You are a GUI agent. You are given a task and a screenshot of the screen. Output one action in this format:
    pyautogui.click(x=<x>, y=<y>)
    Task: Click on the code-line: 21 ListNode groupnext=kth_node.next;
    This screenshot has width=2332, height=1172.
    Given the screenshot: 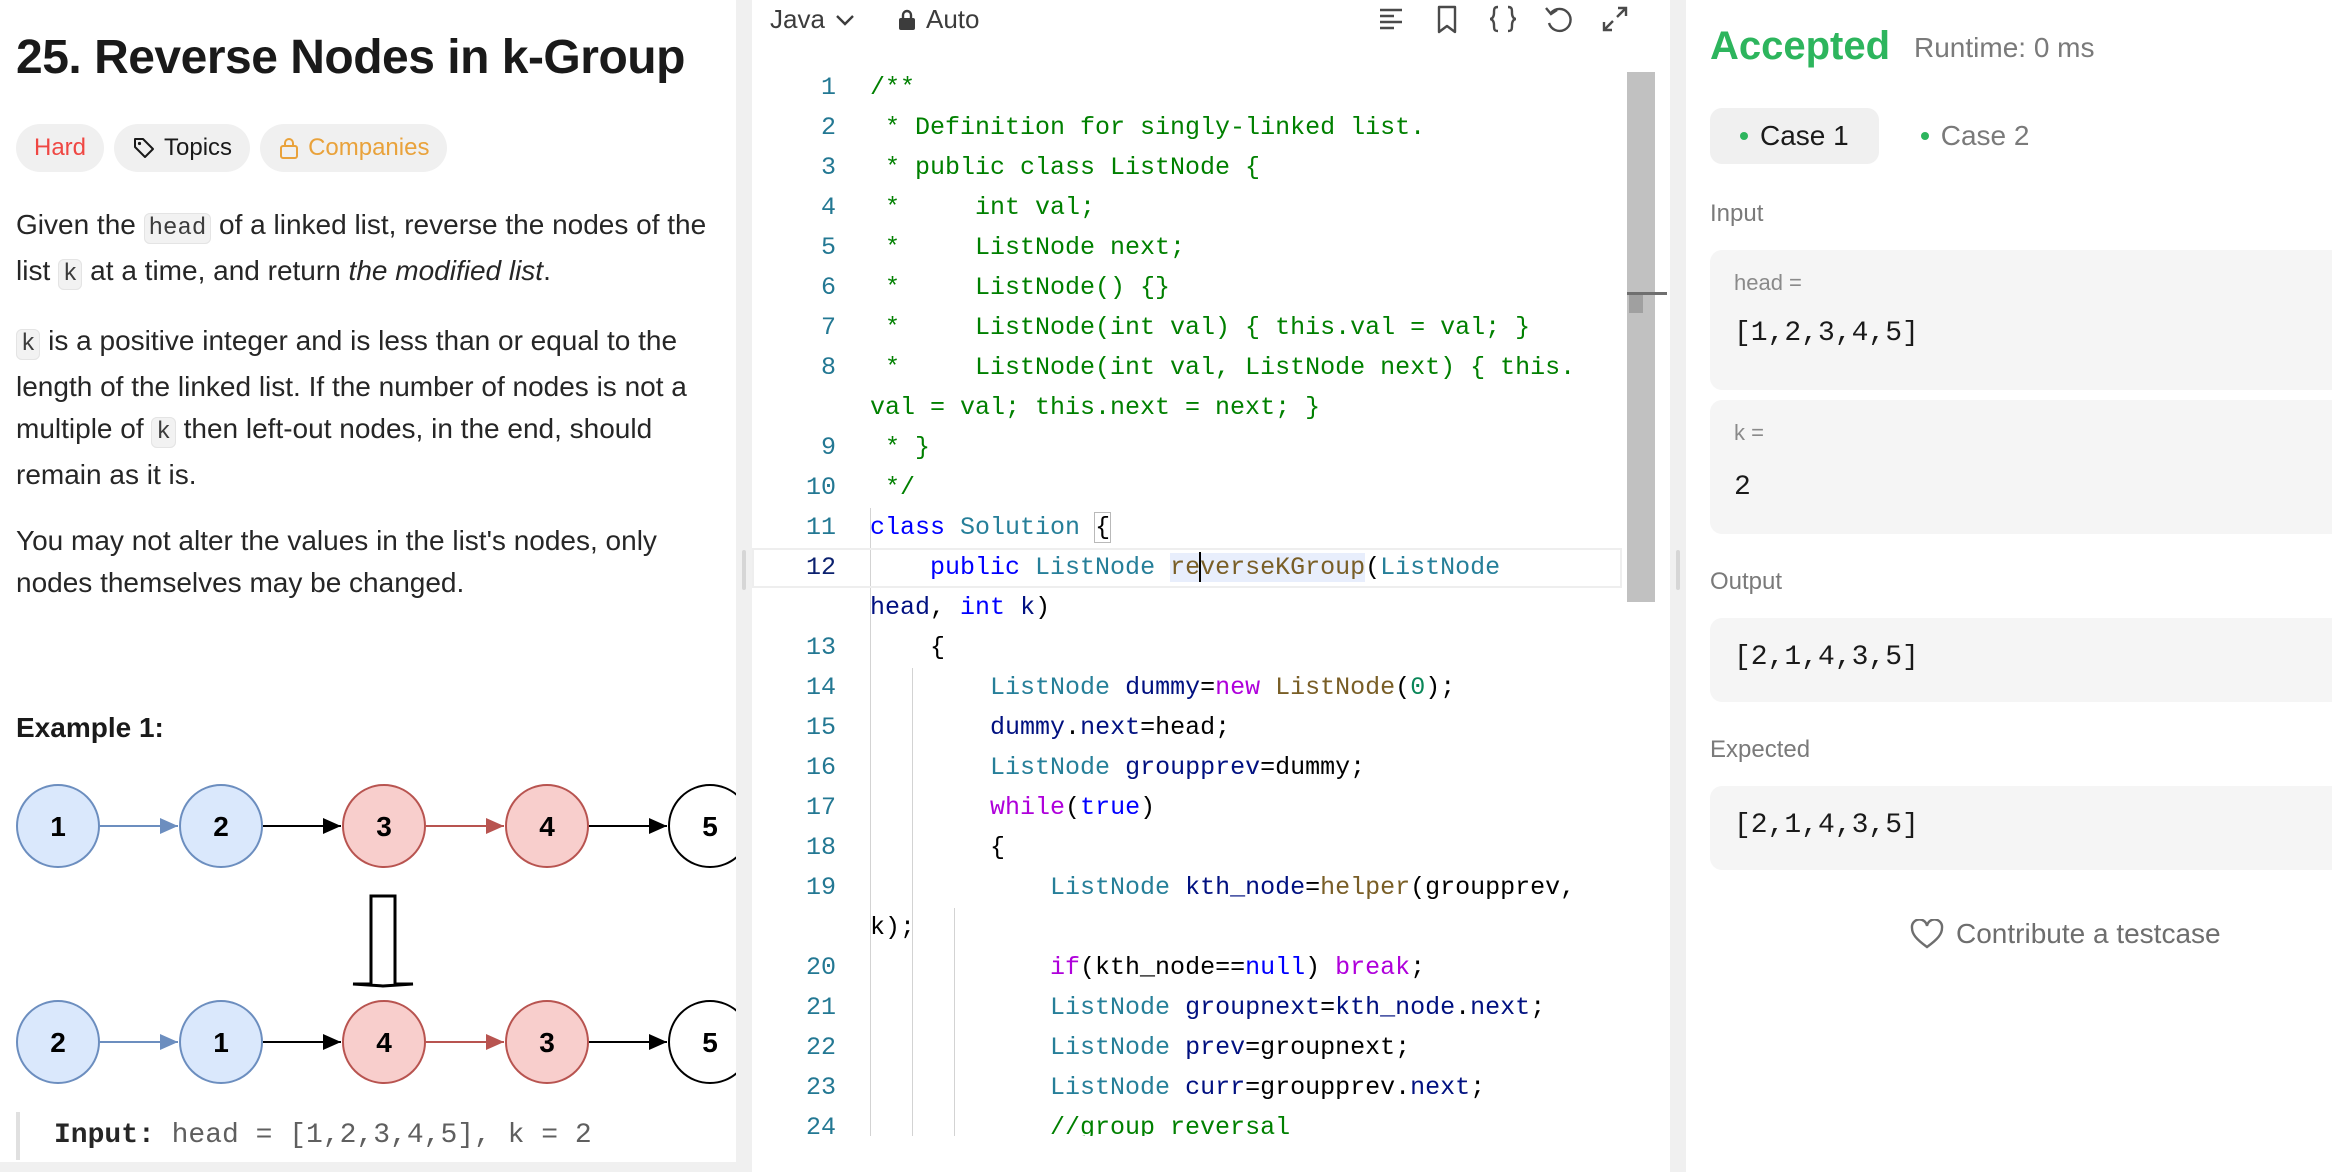 What is the action you would take?
    pyautogui.click(x=1175, y=1007)
    